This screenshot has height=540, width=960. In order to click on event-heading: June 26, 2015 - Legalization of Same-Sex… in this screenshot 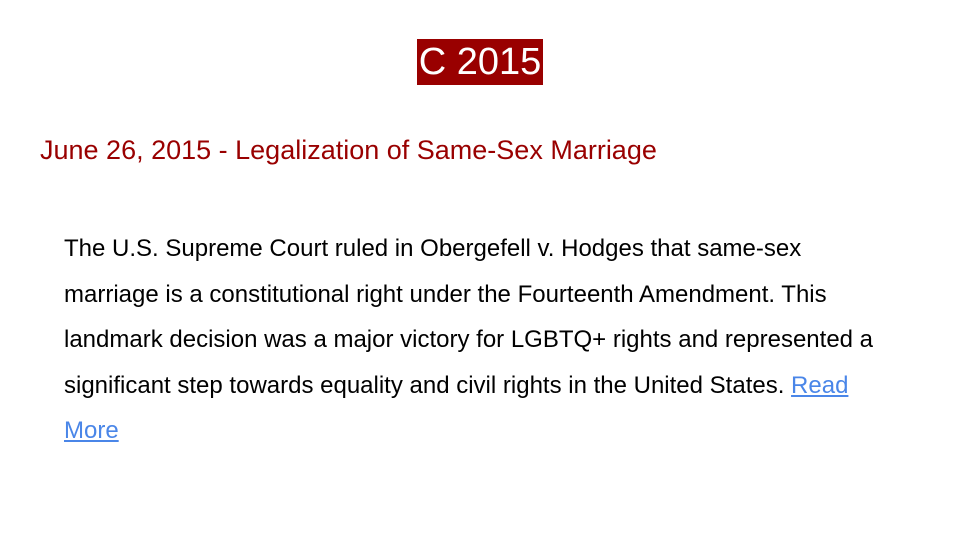, I will do `click(348, 150)`.